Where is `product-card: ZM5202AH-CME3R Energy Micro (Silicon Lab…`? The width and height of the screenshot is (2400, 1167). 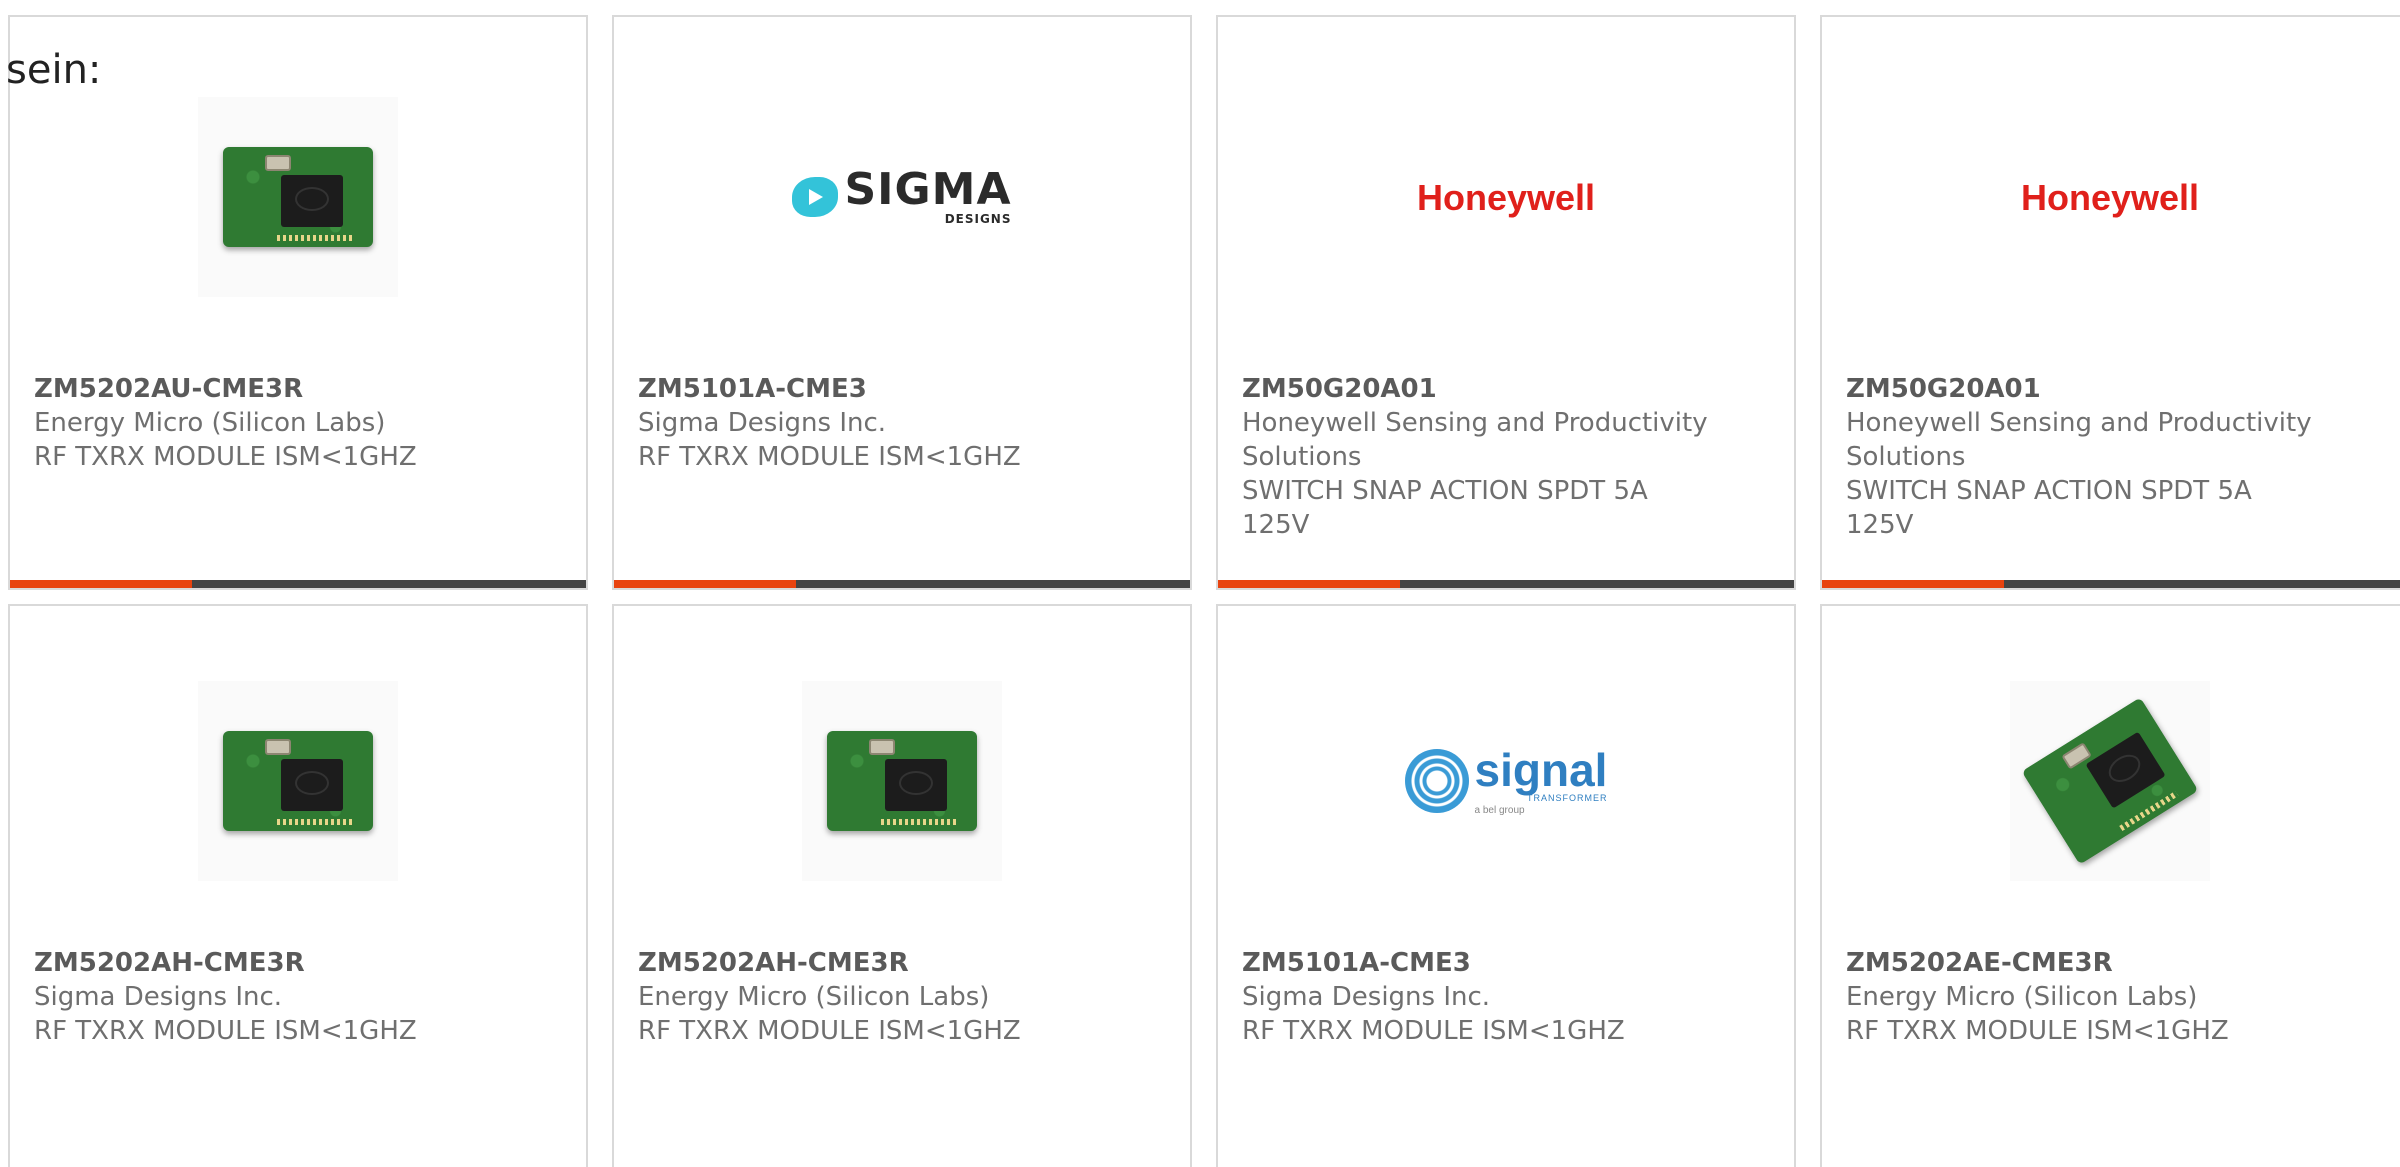
product-card: ZM5202AH-CME3R Energy Micro (Silicon Lab… is located at coordinates (902, 885).